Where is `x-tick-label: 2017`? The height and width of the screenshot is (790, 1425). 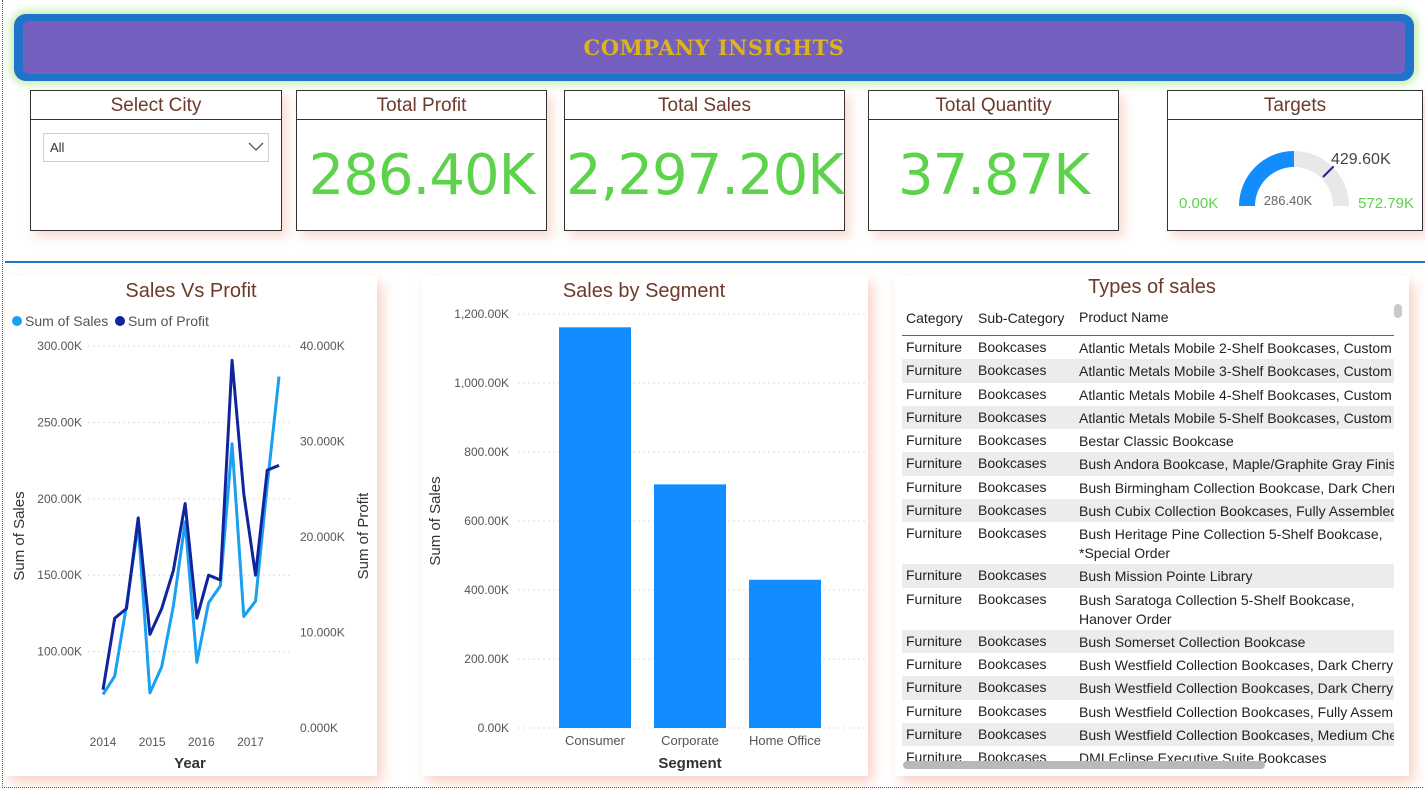
x-tick-label: 2017 is located at coordinates (250, 742).